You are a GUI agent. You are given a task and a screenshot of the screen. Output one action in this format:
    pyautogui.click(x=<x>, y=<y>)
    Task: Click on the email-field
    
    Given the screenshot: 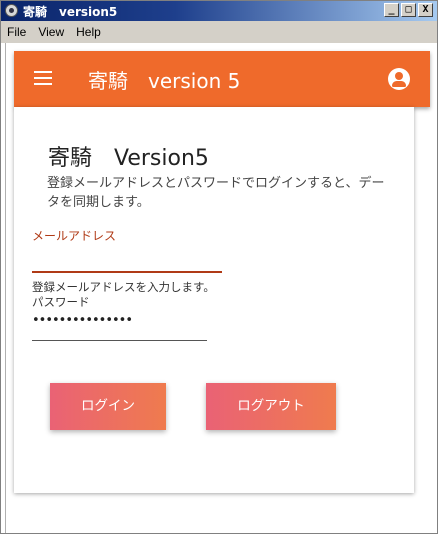 What is the action you would take?
    pyautogui.click(x=127, y=272)
    